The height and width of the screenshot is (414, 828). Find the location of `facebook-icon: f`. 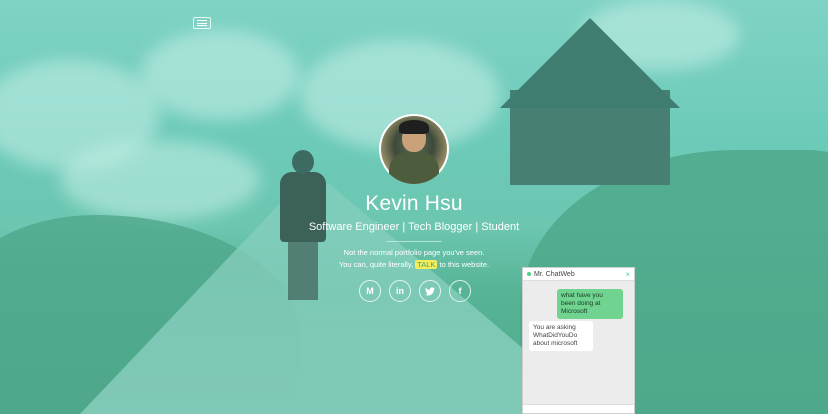

facebook-icon: f is located at coordinates (460, 291).